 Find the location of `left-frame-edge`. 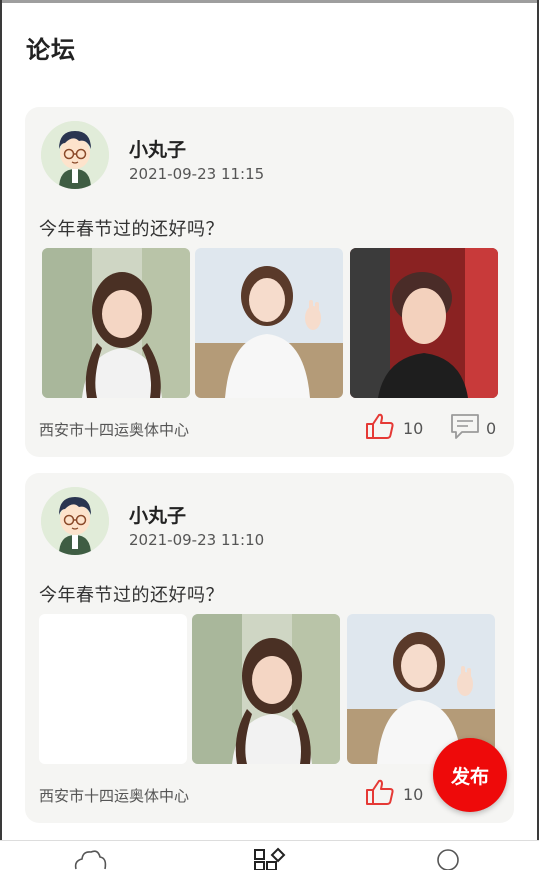

left-frame-edge is located at coordinates (1, 434).